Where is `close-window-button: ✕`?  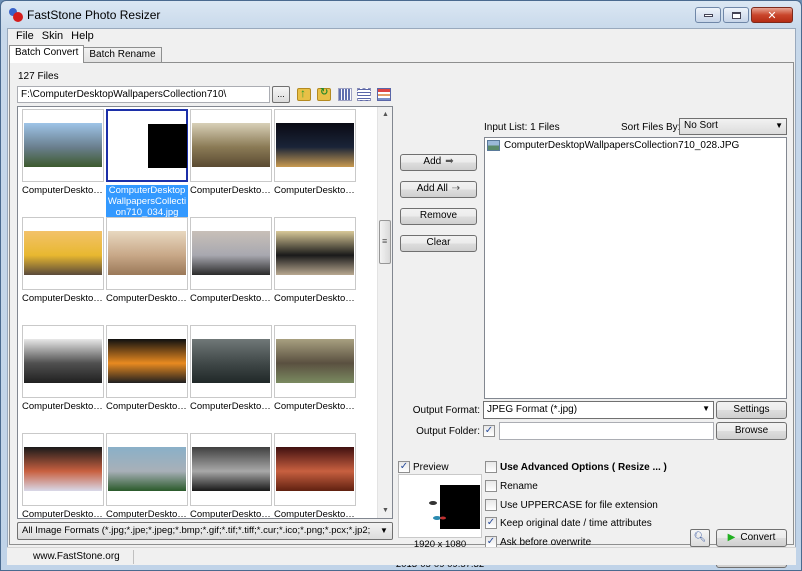
close-window-button: ✕ is located at coordinates (772, 15).